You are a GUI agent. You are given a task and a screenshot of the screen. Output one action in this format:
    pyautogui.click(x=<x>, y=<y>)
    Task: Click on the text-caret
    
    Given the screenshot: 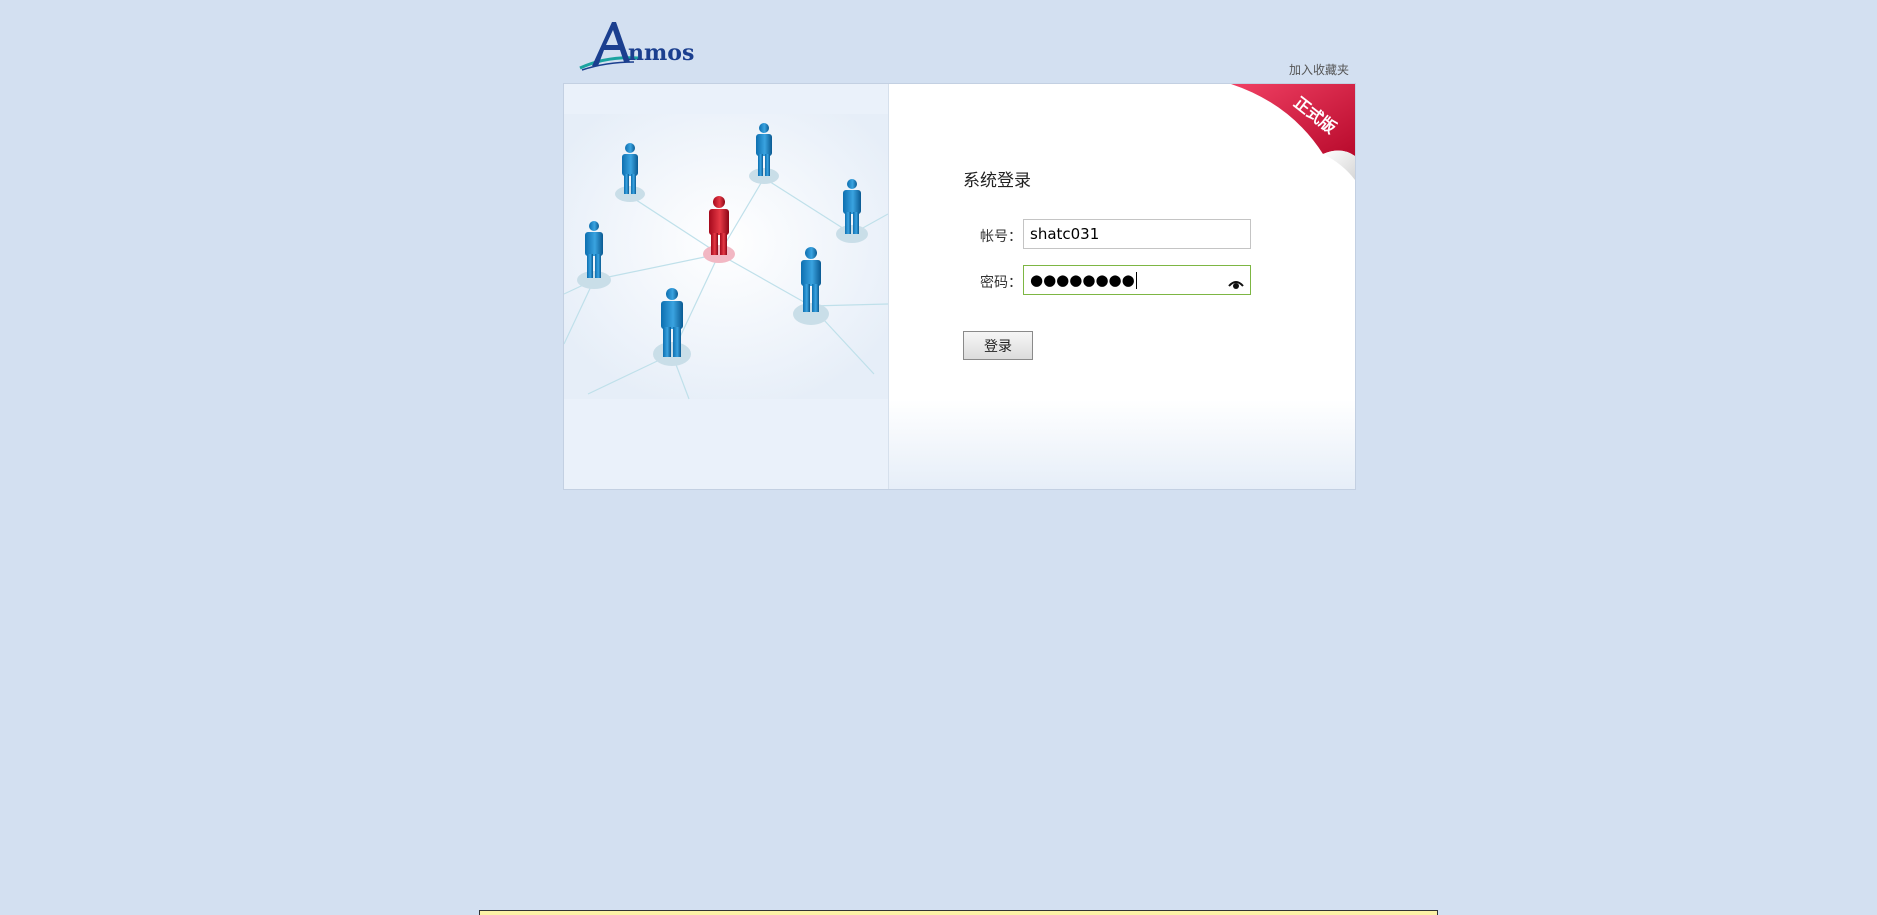 What is the action you would take?
    pyautogui.click(x=1136, y=280)
    